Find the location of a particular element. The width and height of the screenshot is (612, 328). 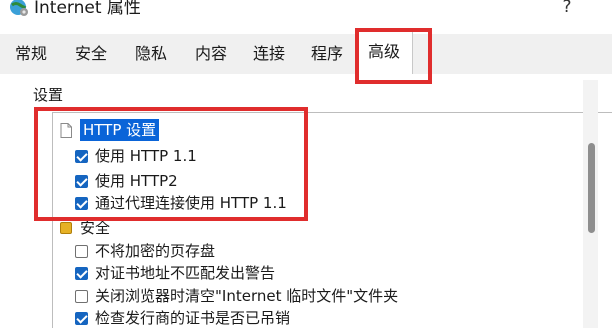

tab-connections: 连接 is located at coordinates (269, 54).